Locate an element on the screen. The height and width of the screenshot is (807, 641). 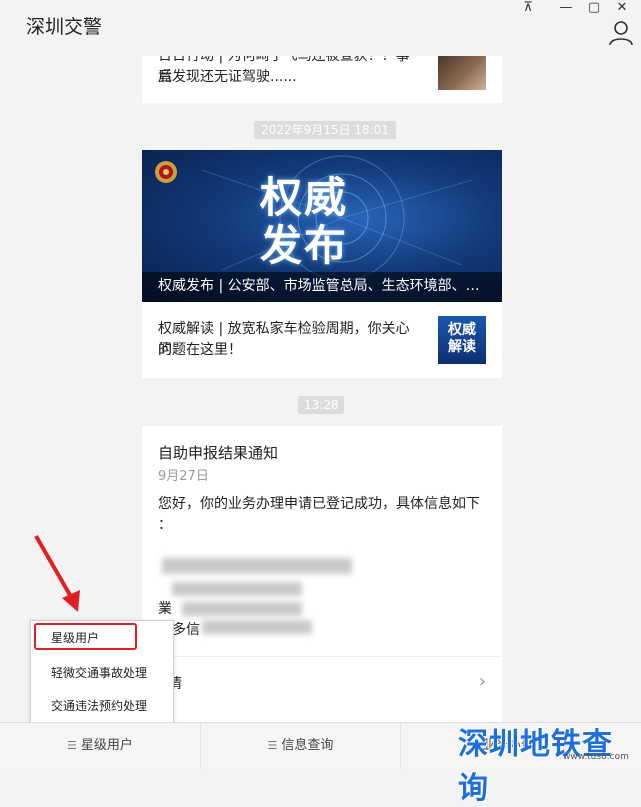
sub-article-item: 权威解读 | 放宽私家车检验周期，你关心的 问题在这里！ 权威 解读 is located at coordinates (322, 340).